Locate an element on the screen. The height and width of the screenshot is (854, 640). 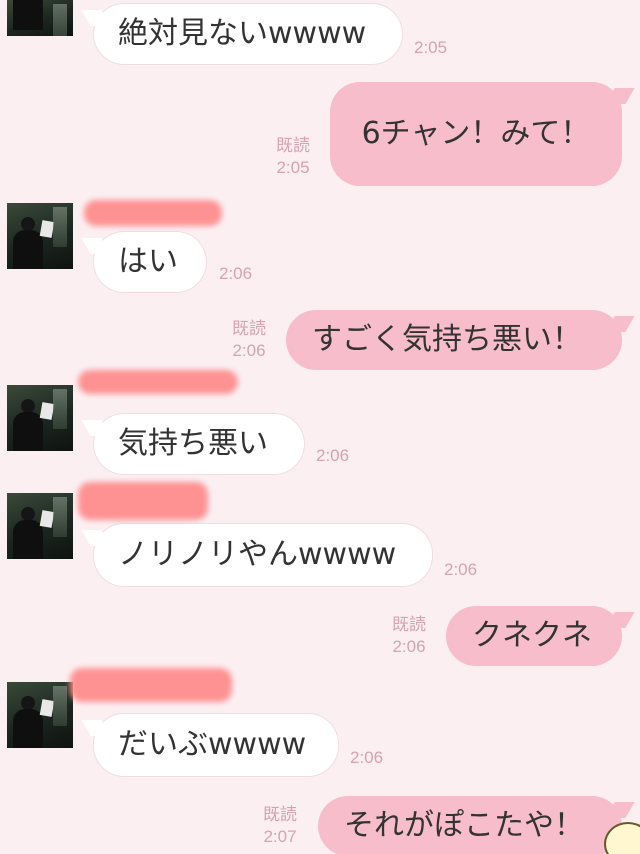
message-text: はい is located at coordinates (148, 261).